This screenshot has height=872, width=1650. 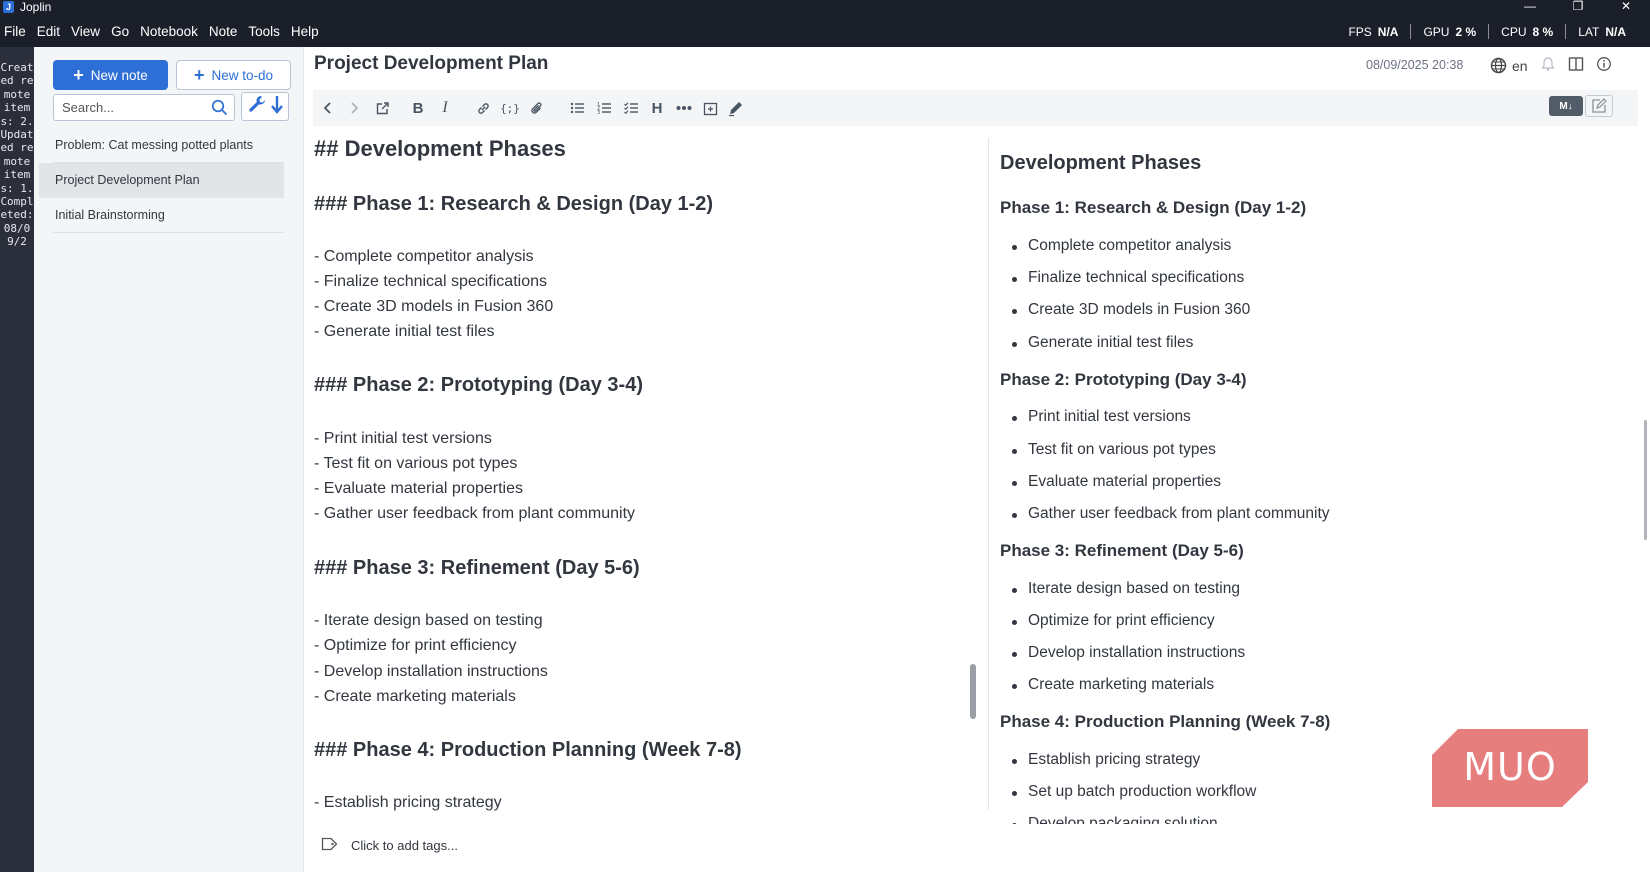 I want to click on preview-heading-phase-3: Phase 3: Refinement (Day 5-6), so click(x=1122, y=550).